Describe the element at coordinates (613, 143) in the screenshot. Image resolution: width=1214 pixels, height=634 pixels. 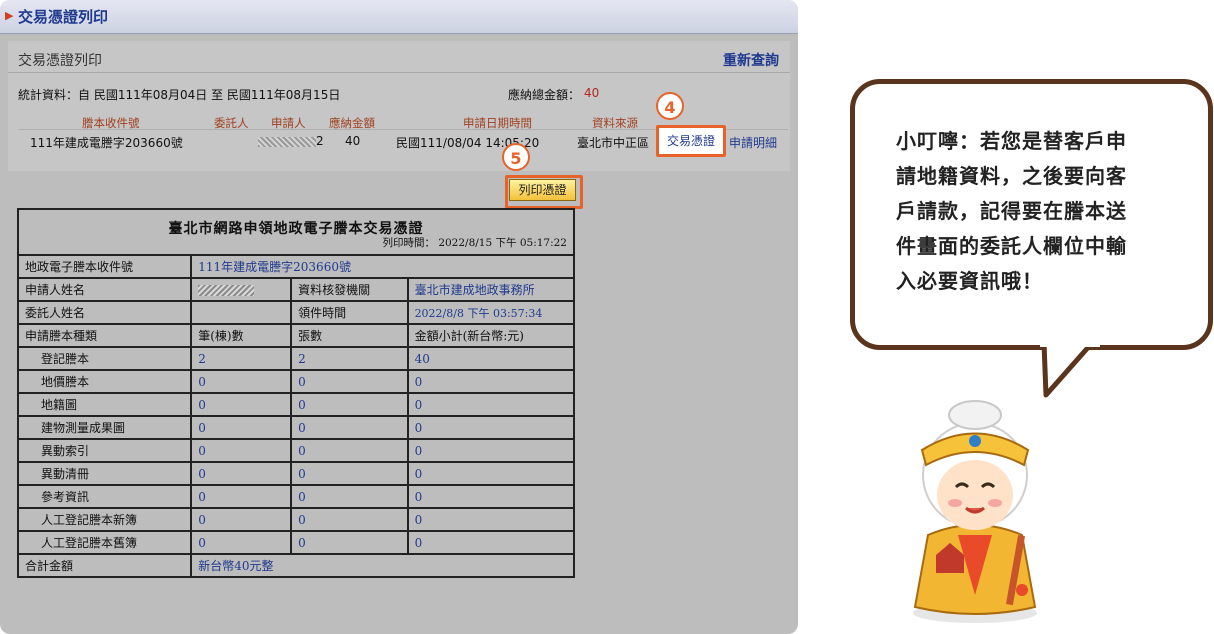
I see `row-source: 臺北市中正區` at that location.